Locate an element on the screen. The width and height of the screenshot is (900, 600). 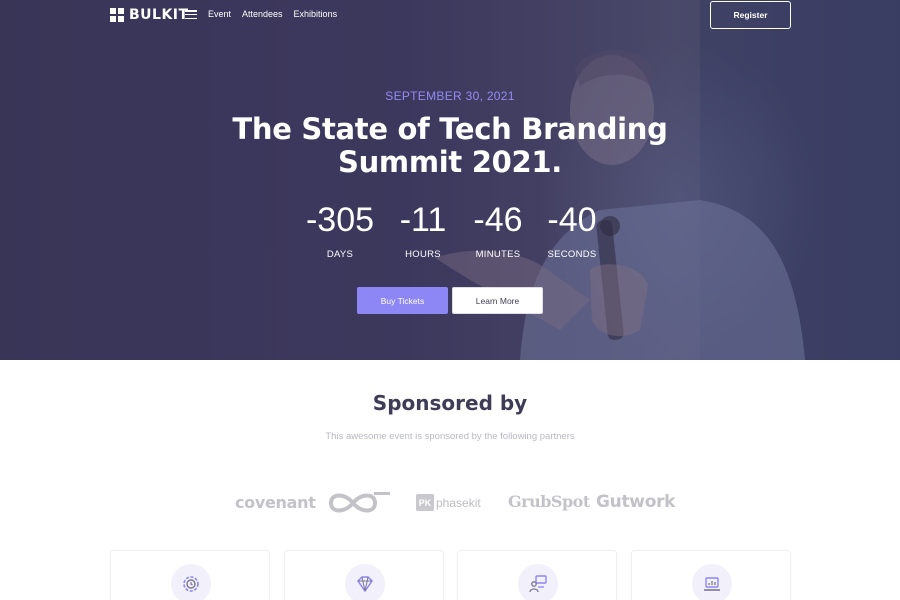
sponsor-logo-phasekit: PK phasekit is located at coordinates (448, 502).